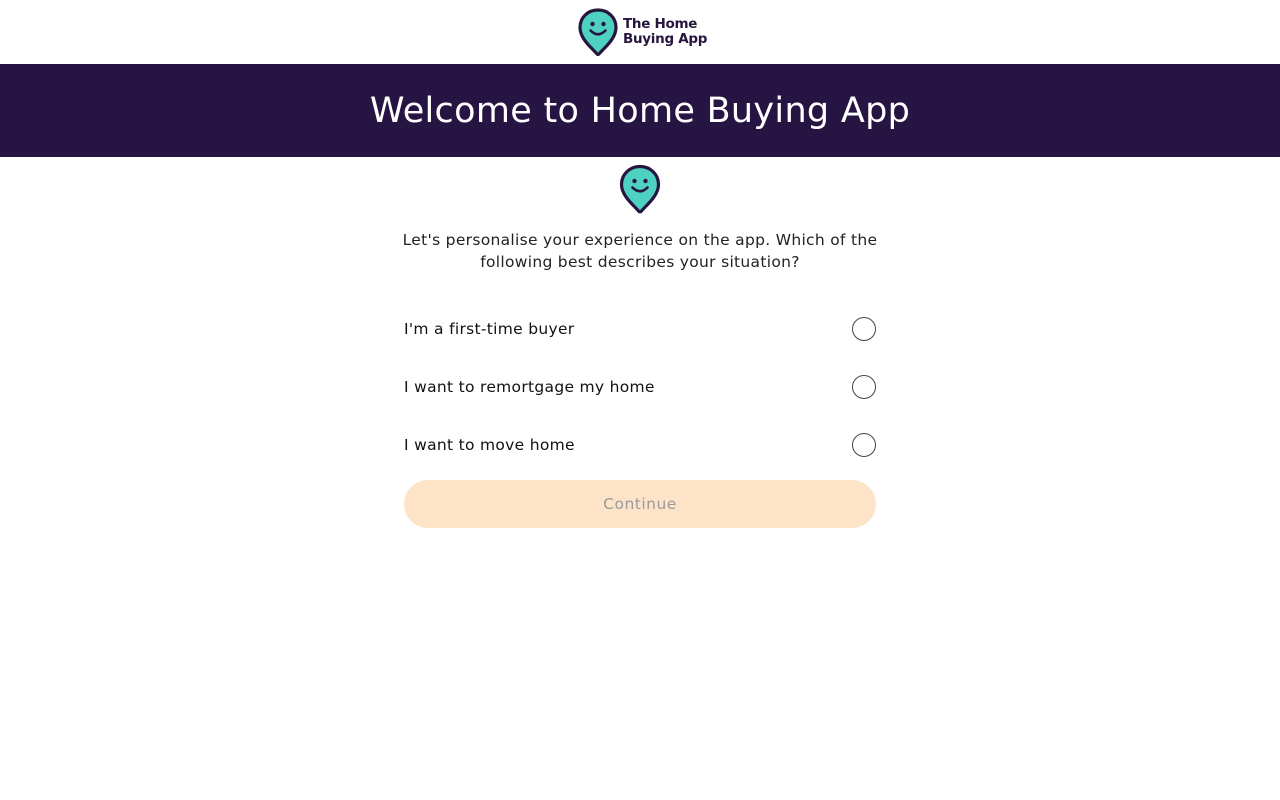 This screenshot has width=1280, height=800. What do you see at coordinates (660, 24) in the screenshot?
I see `brand-line-1: The Home` at bounding box center [660, 24].